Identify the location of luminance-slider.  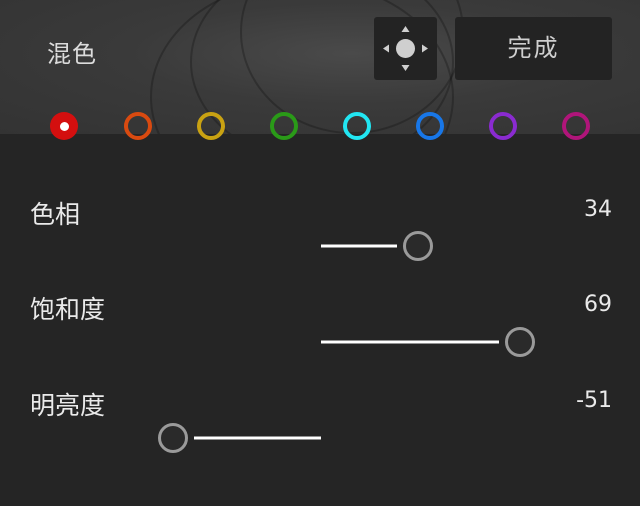
(321, 438).